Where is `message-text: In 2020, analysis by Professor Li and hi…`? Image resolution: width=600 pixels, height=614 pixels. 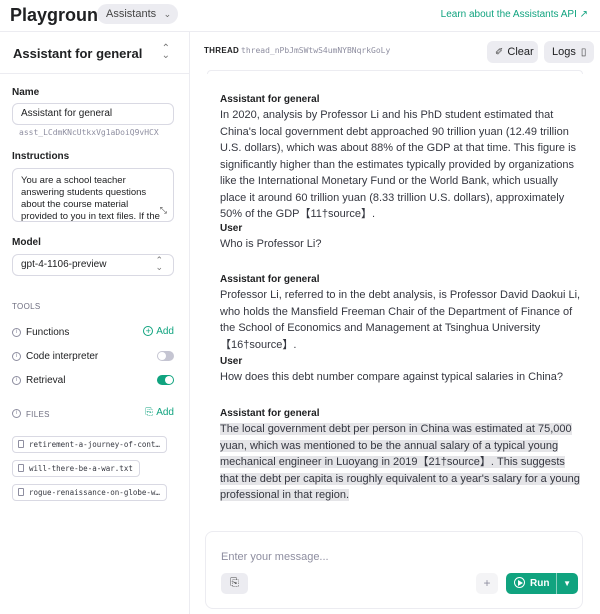
message-text: In 2020, analysis by Professor Li and hi… is located at coordinates (398, 164).